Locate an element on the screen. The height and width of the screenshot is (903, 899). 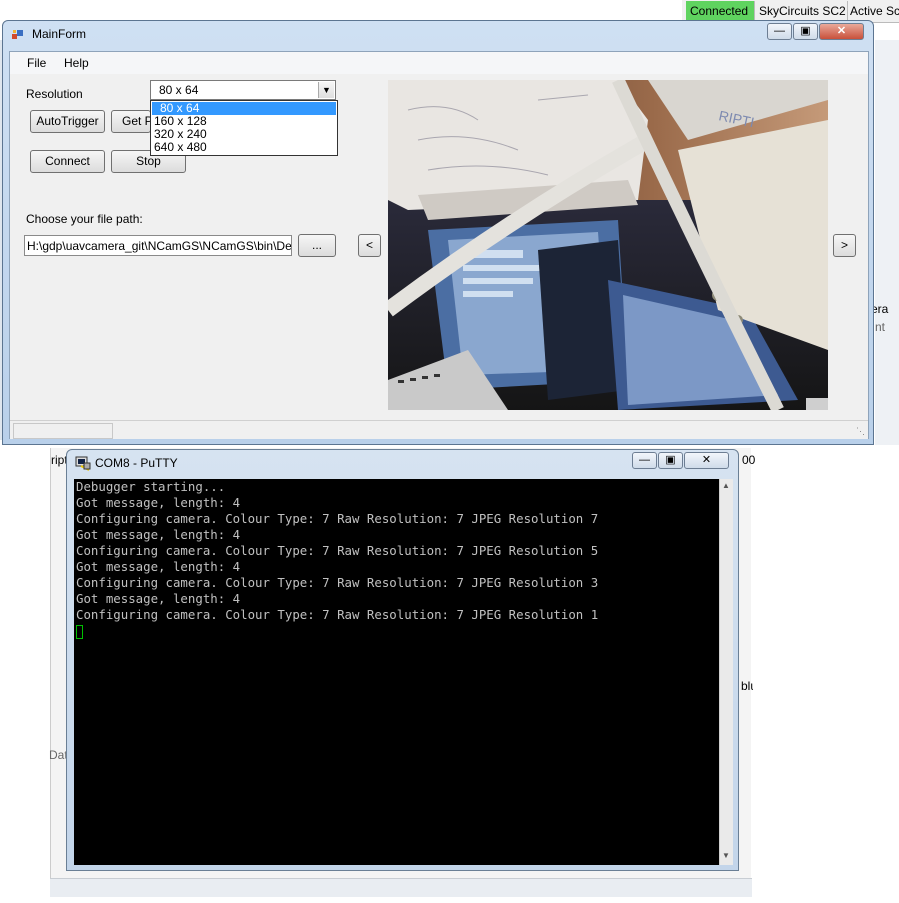
filepath-label: Choose your file path: is located at coordinates (84, 219).